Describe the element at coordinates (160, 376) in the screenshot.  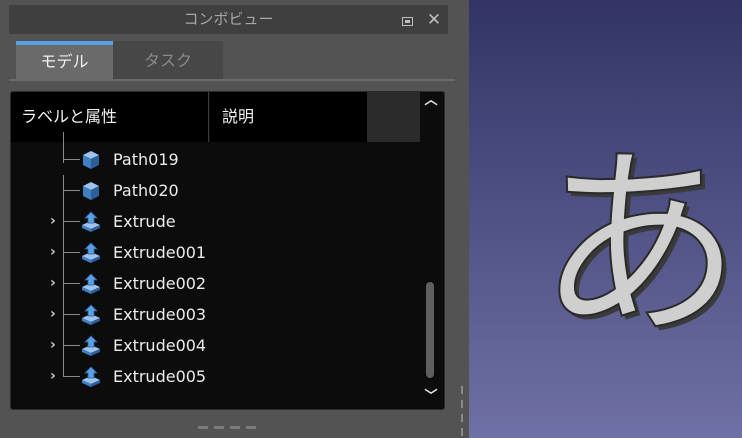
I see `tree-item-label: Extrude005` at that location.